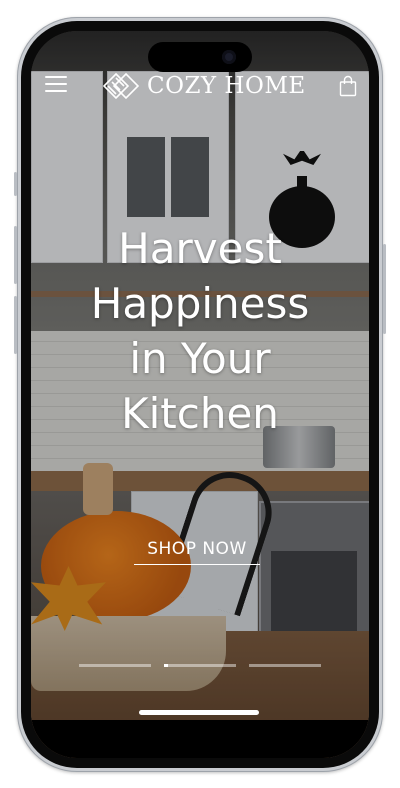  What do you see at coordinates (199, 712) in the screenshot?
I see `home-indicator` at bounding box center [199, 712].